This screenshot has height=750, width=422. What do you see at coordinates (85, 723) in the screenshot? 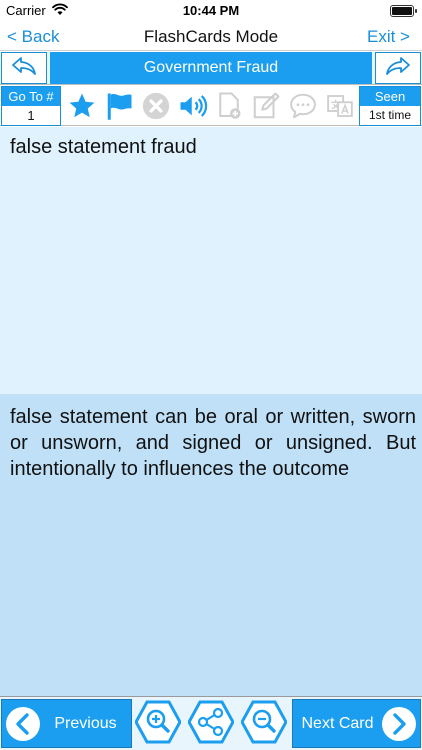
I see `previous-label: Previous` at bounding box center [85, 723].